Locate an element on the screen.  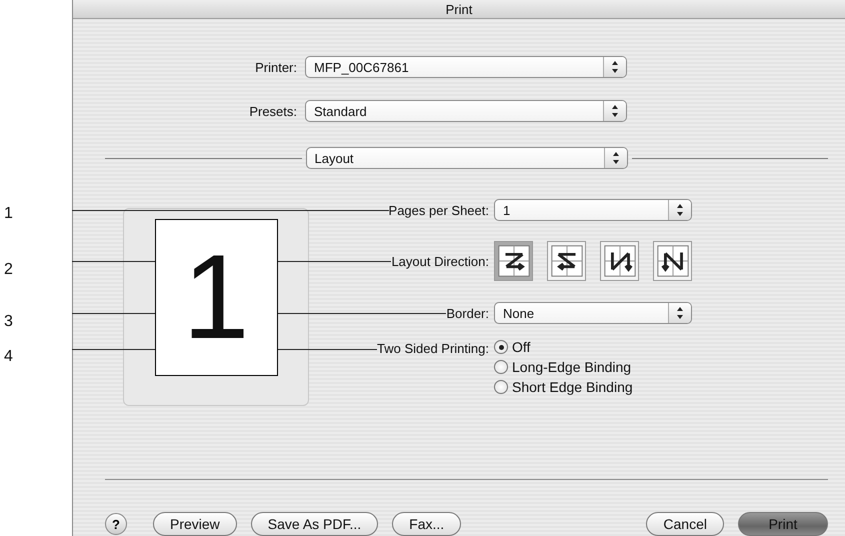
dialog-button: Preview is located at coordinates (195, 524).